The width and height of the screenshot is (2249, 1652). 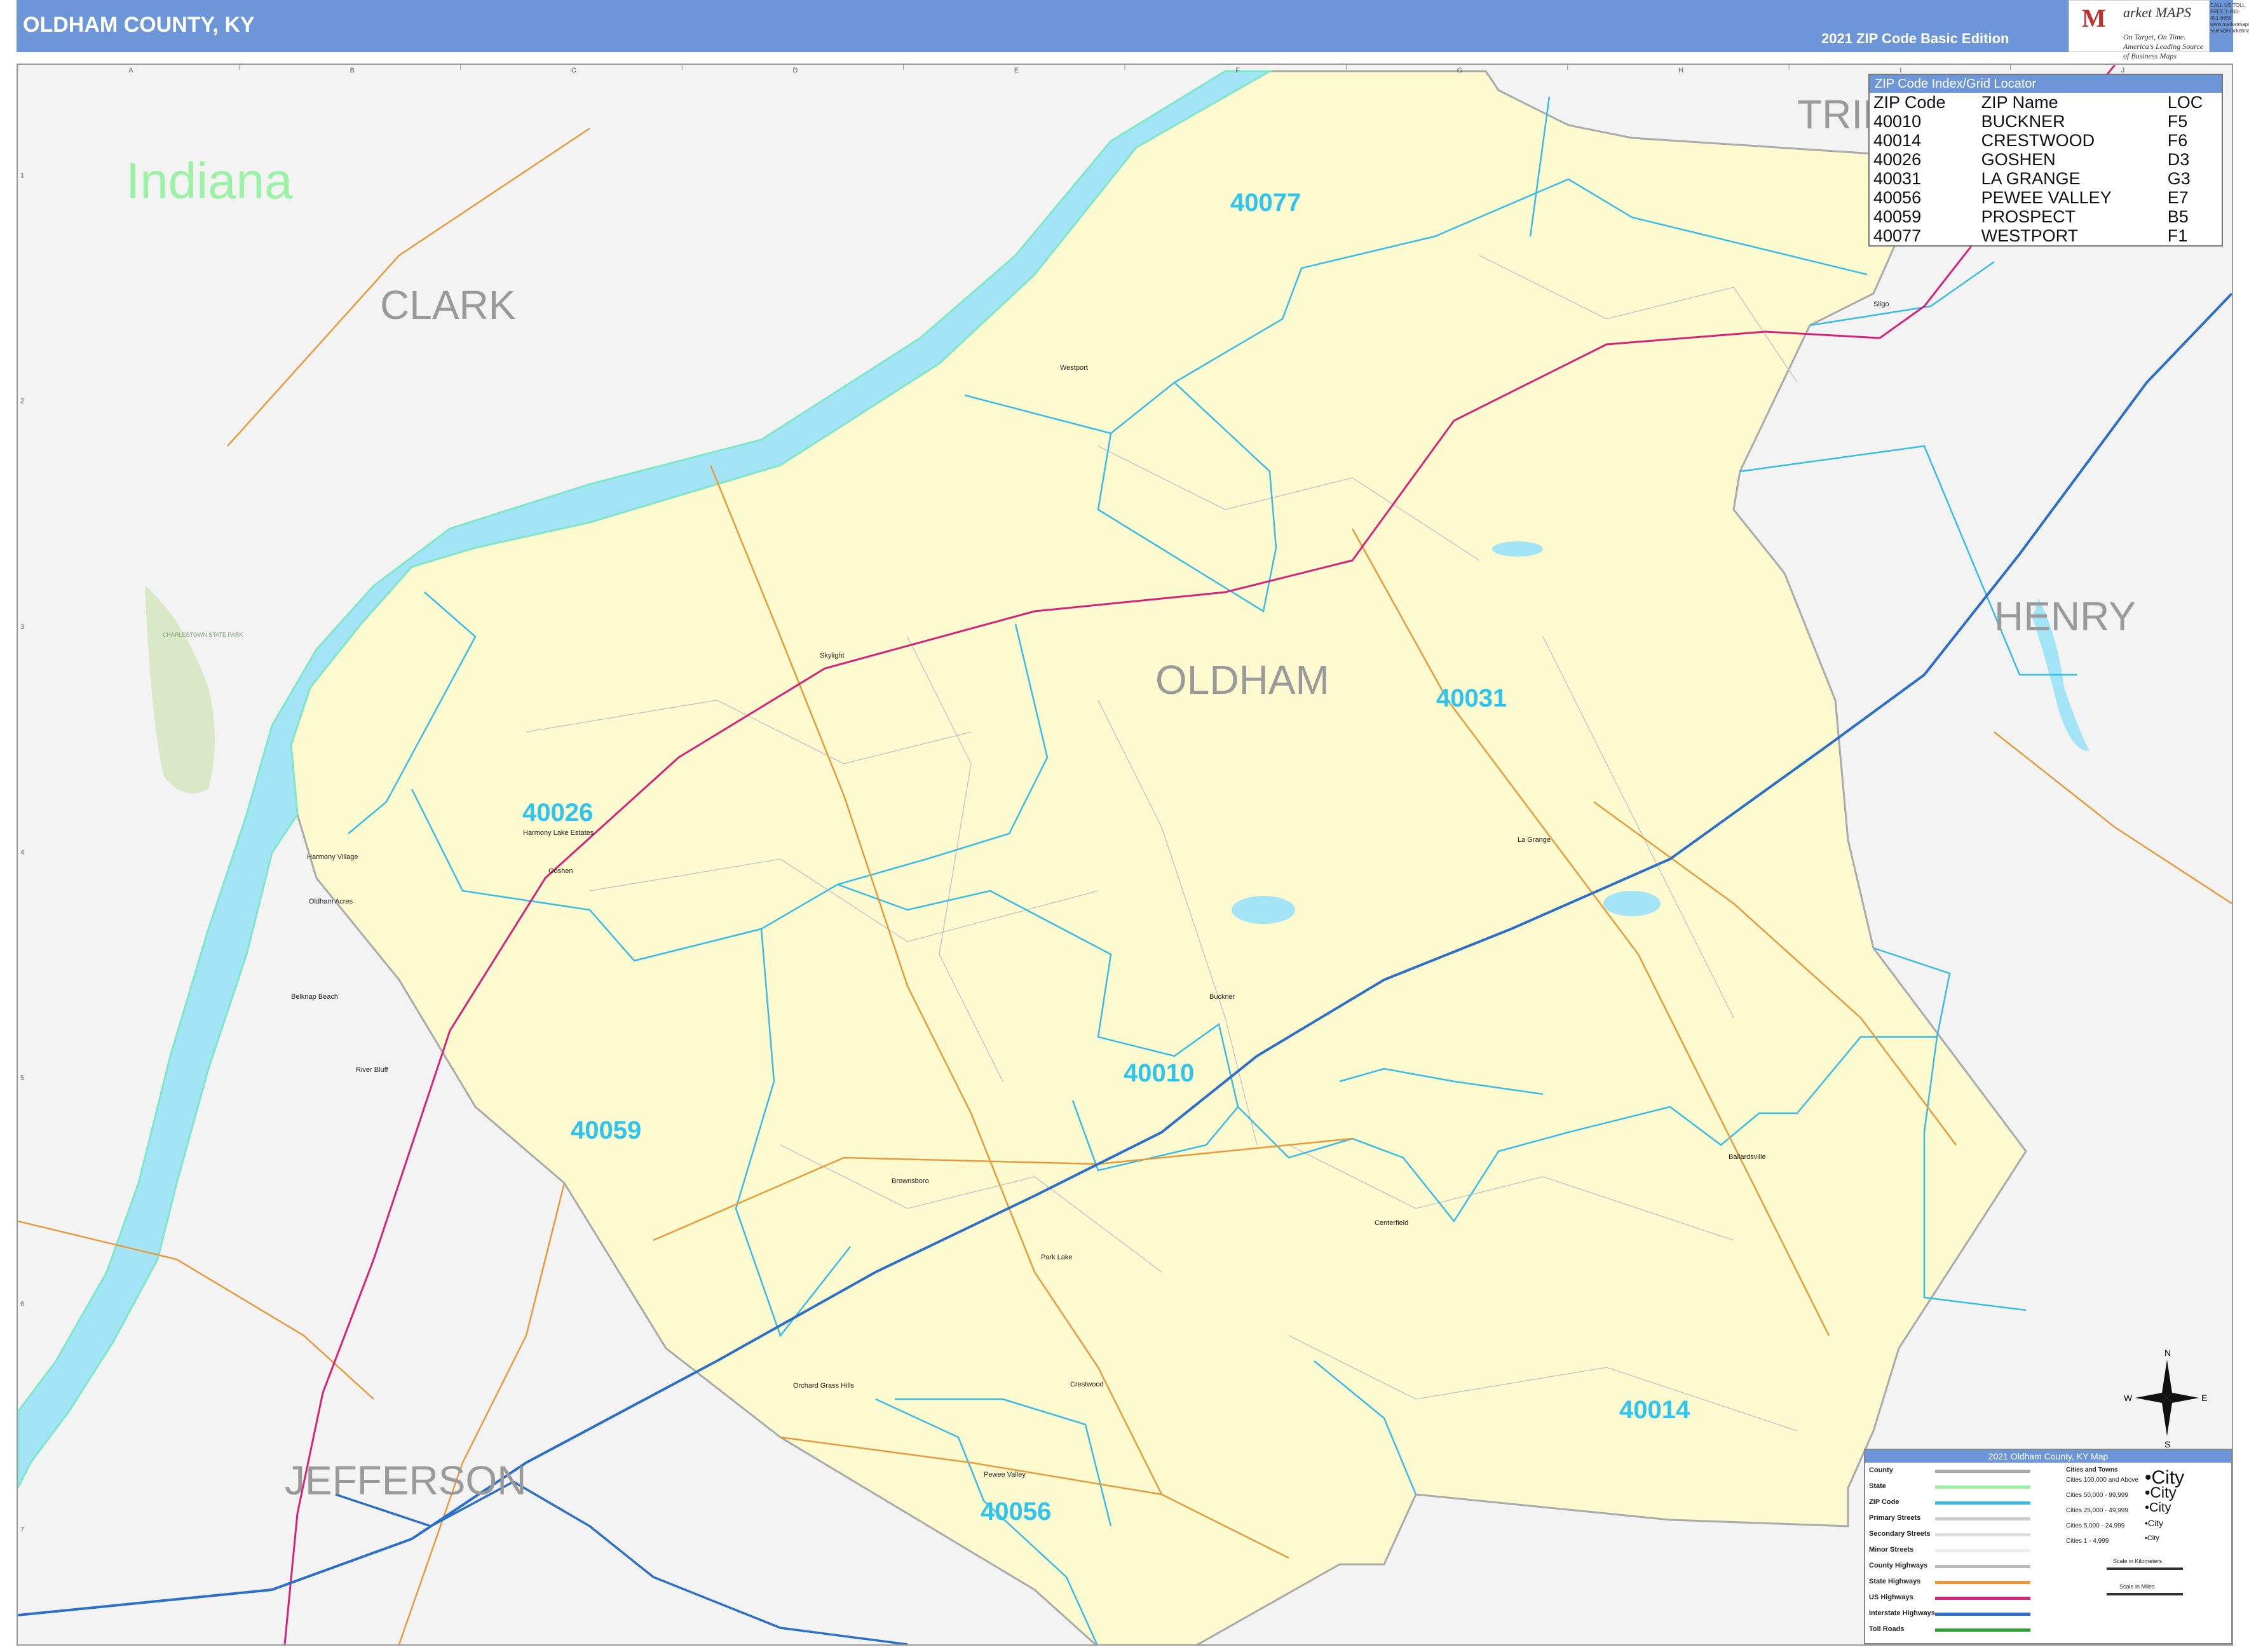 What do you see at coordinates (22, 1304) in the screenshot?
I see `grid-row-label: 6` at bounding box center [22, 1304].